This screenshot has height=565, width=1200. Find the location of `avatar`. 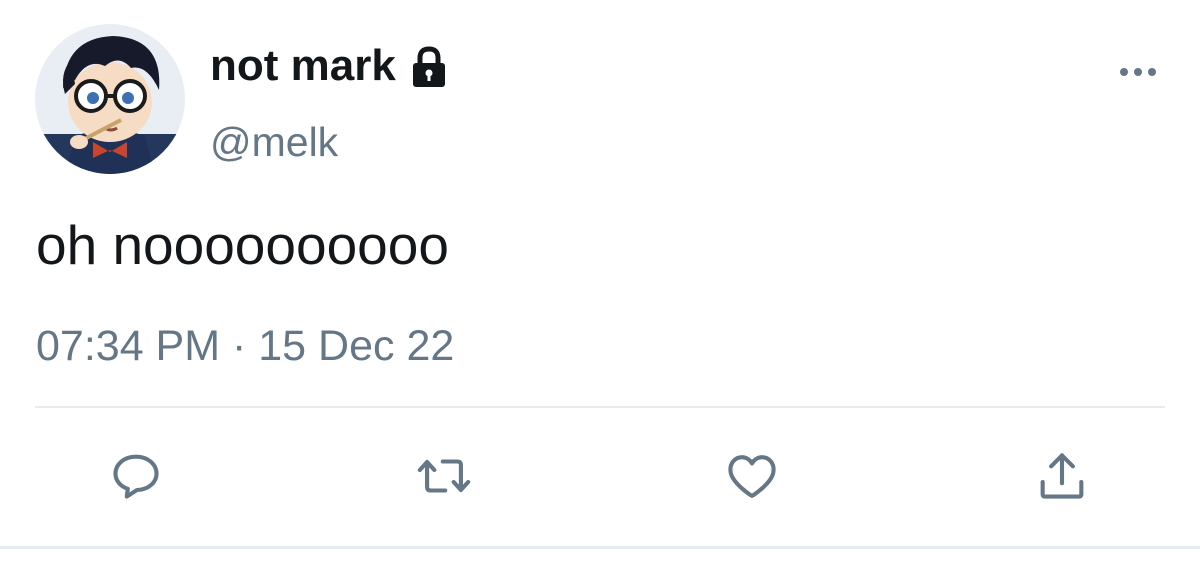

avatar is located at coordinates (110, 99).